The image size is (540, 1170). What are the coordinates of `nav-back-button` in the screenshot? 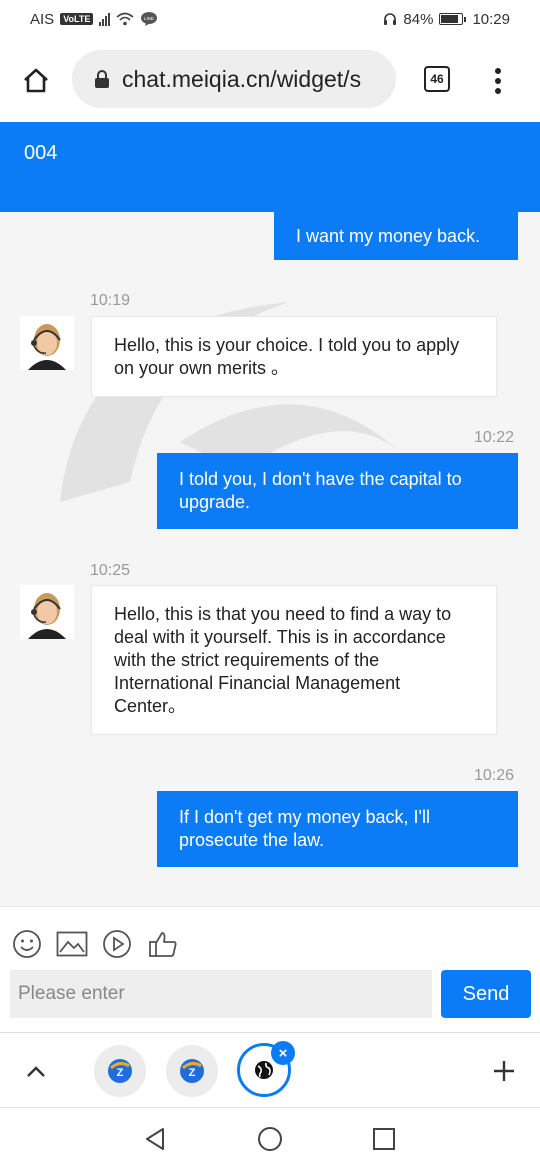 It's located at (155, 1139).